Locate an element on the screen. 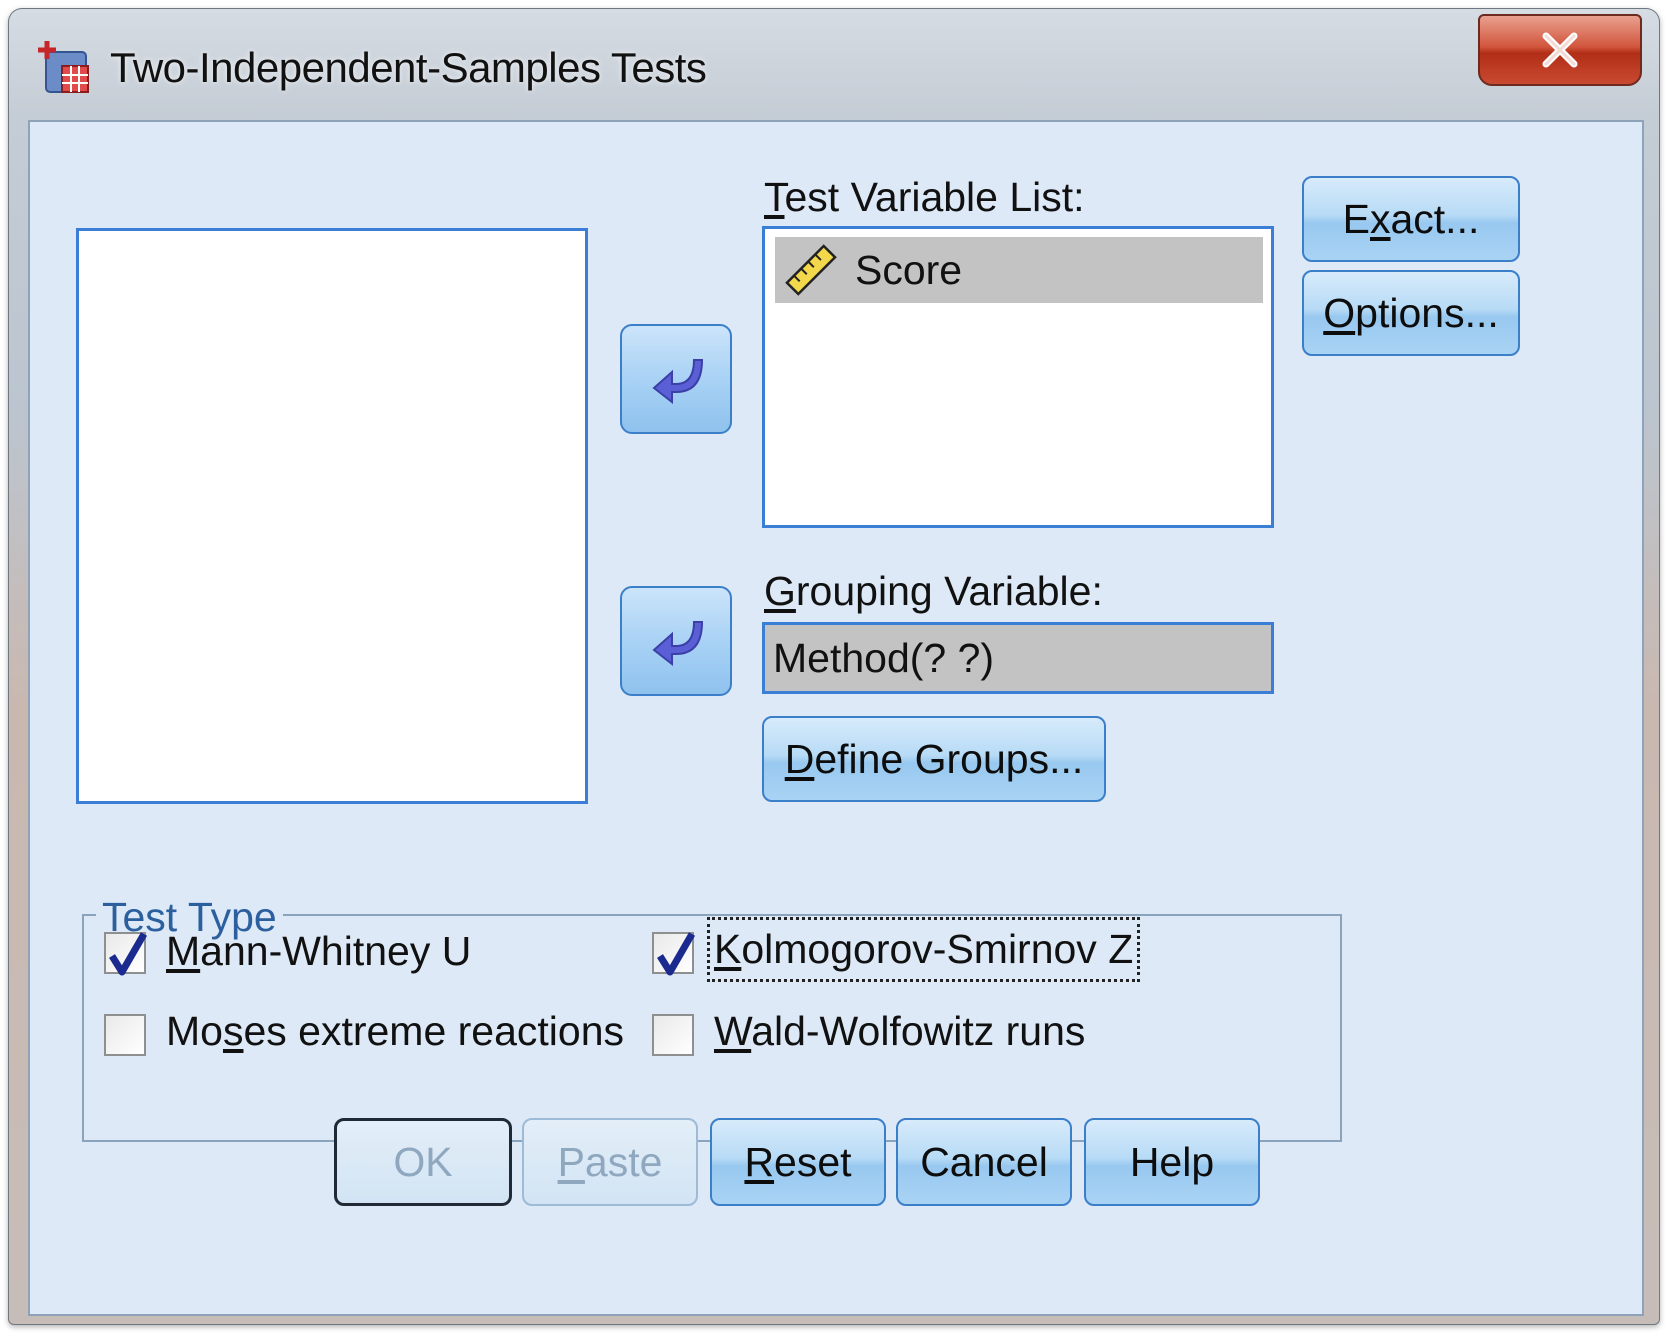  spss-app-icon is located at coordinates (63, 67).